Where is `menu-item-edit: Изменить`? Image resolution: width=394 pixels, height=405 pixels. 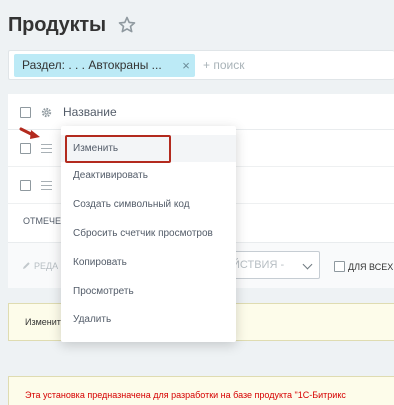
menu-item-edit: Изменить is located at coordinates (148, 148).